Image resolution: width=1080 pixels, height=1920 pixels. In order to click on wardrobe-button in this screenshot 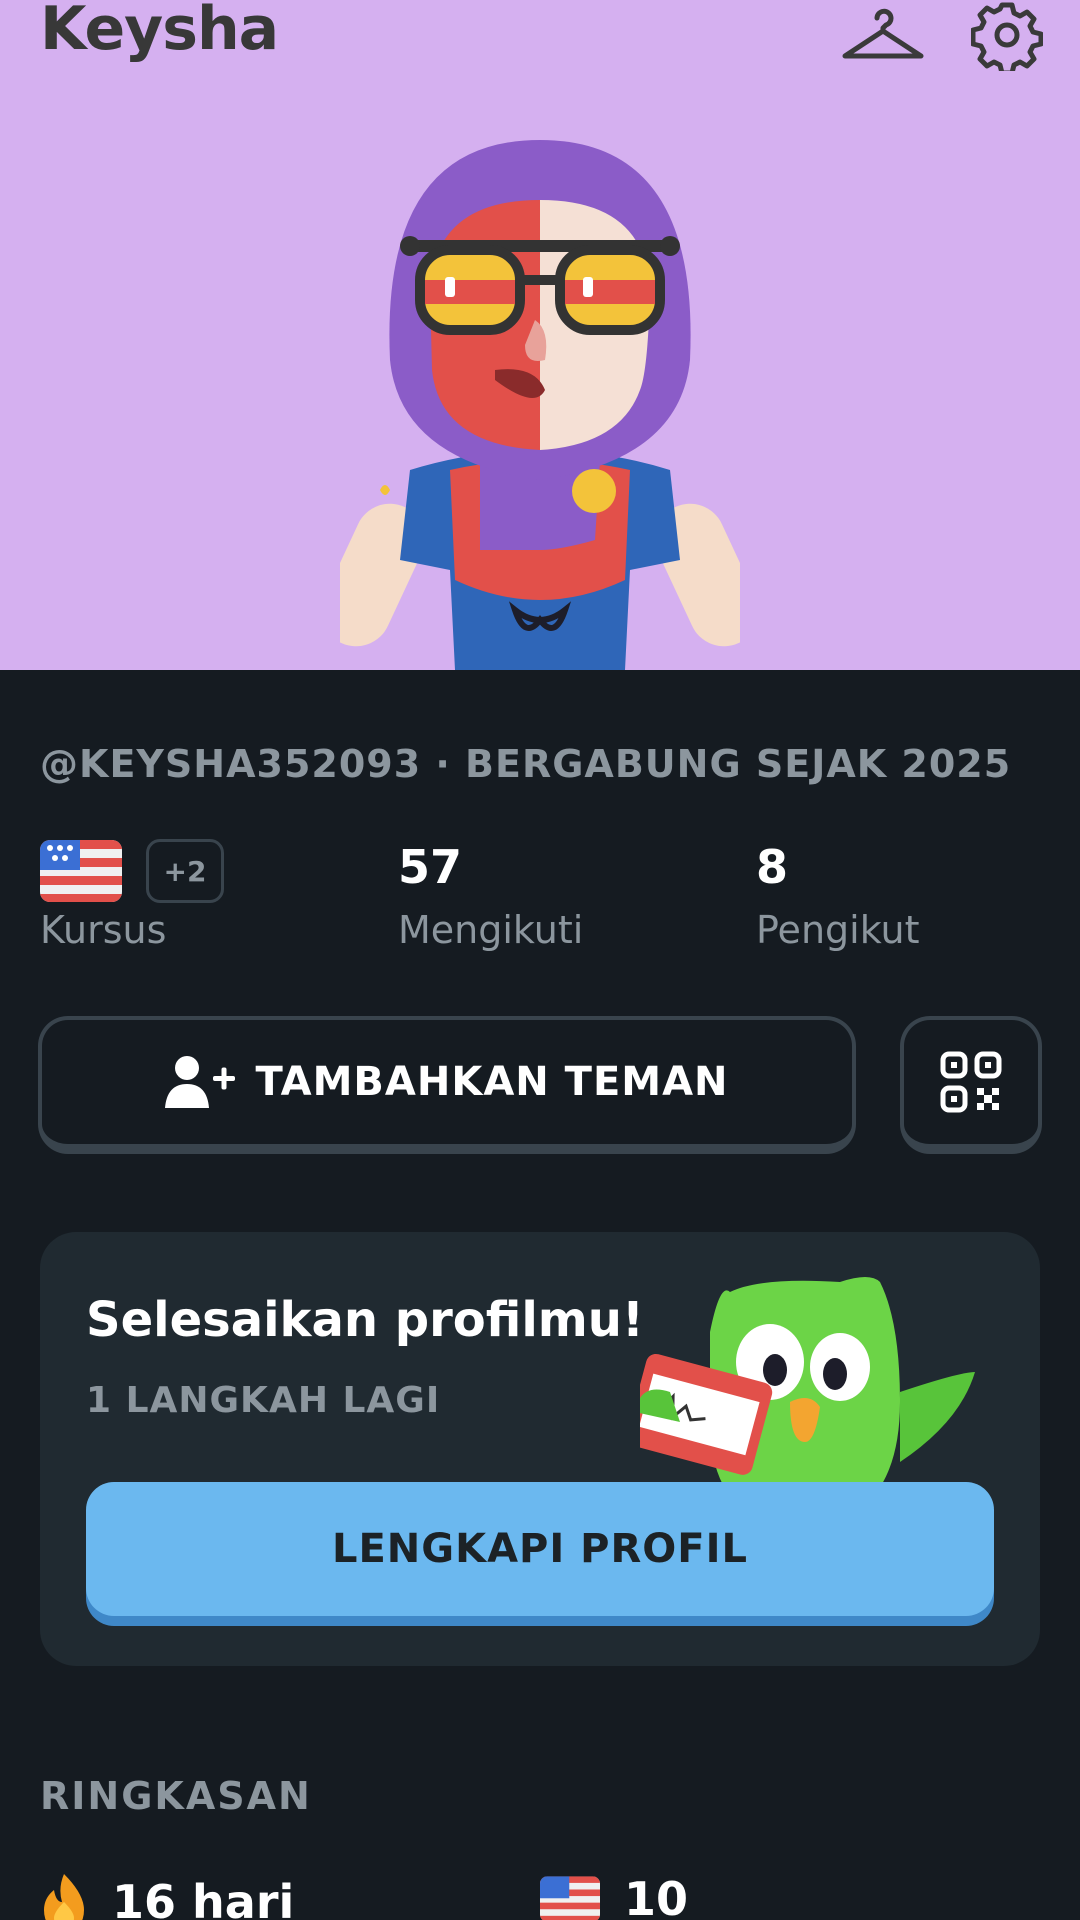, I will do `click(883, 35)`.